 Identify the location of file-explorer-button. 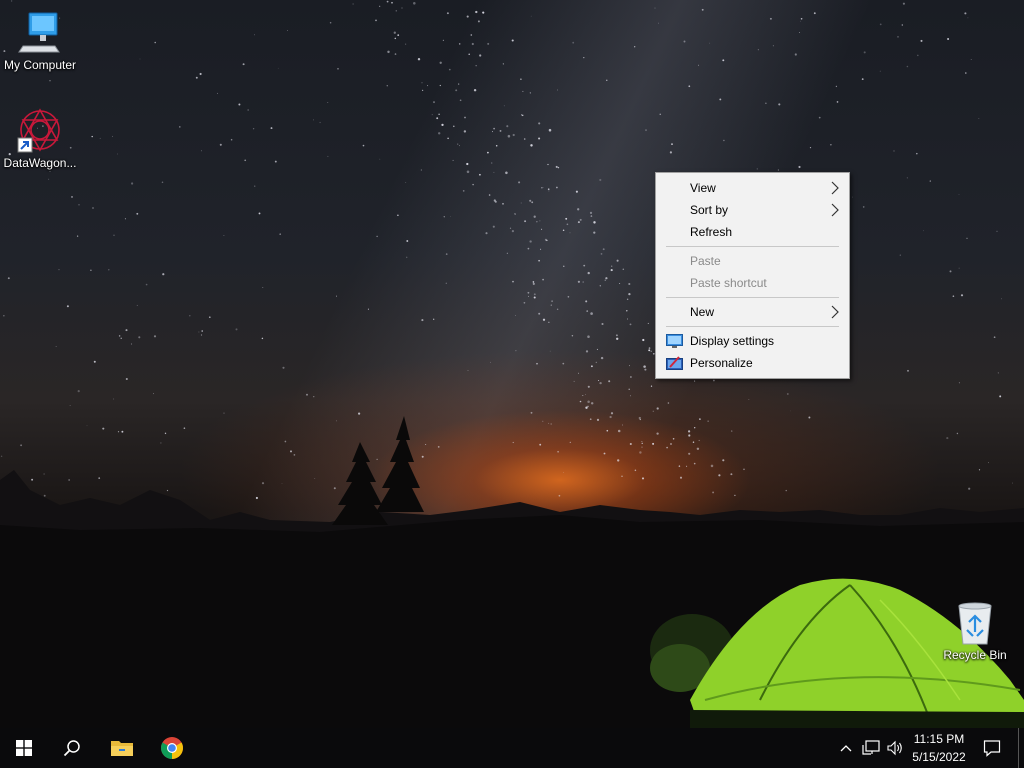
(122, 748).